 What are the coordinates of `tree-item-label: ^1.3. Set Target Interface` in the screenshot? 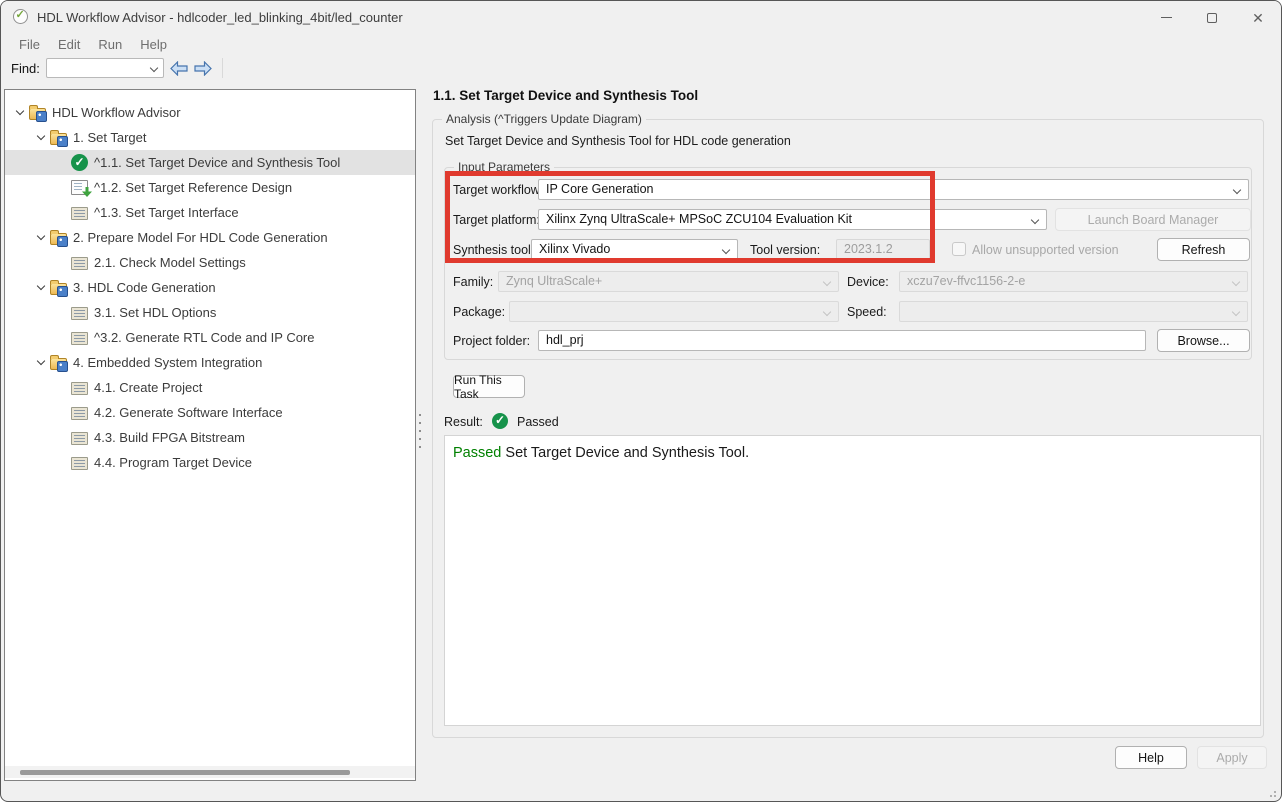 It's located at (166, 212).